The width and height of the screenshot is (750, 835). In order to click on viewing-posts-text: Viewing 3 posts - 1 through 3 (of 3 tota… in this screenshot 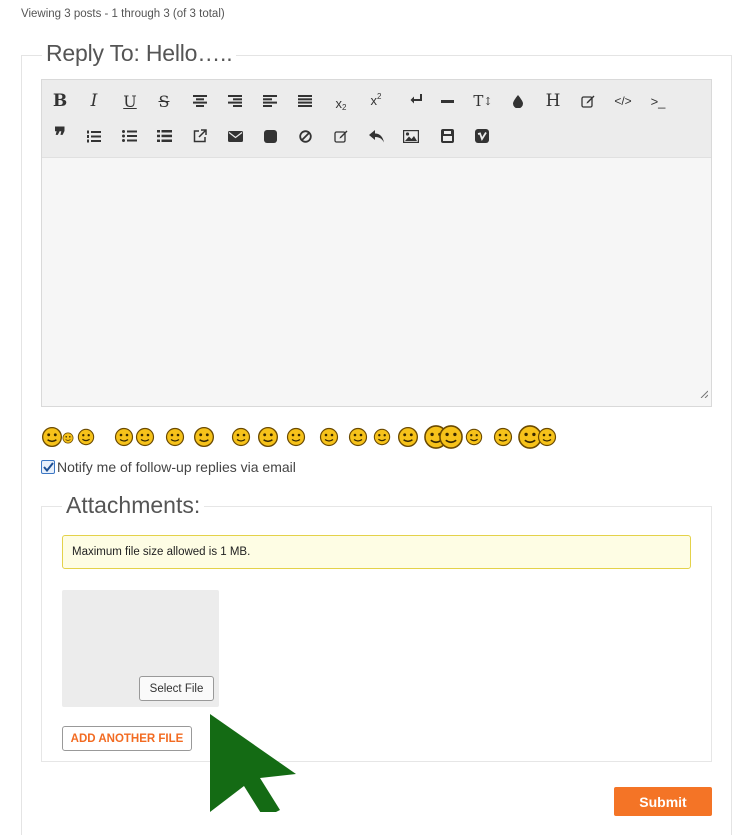, I will do `click(123, 14)`.